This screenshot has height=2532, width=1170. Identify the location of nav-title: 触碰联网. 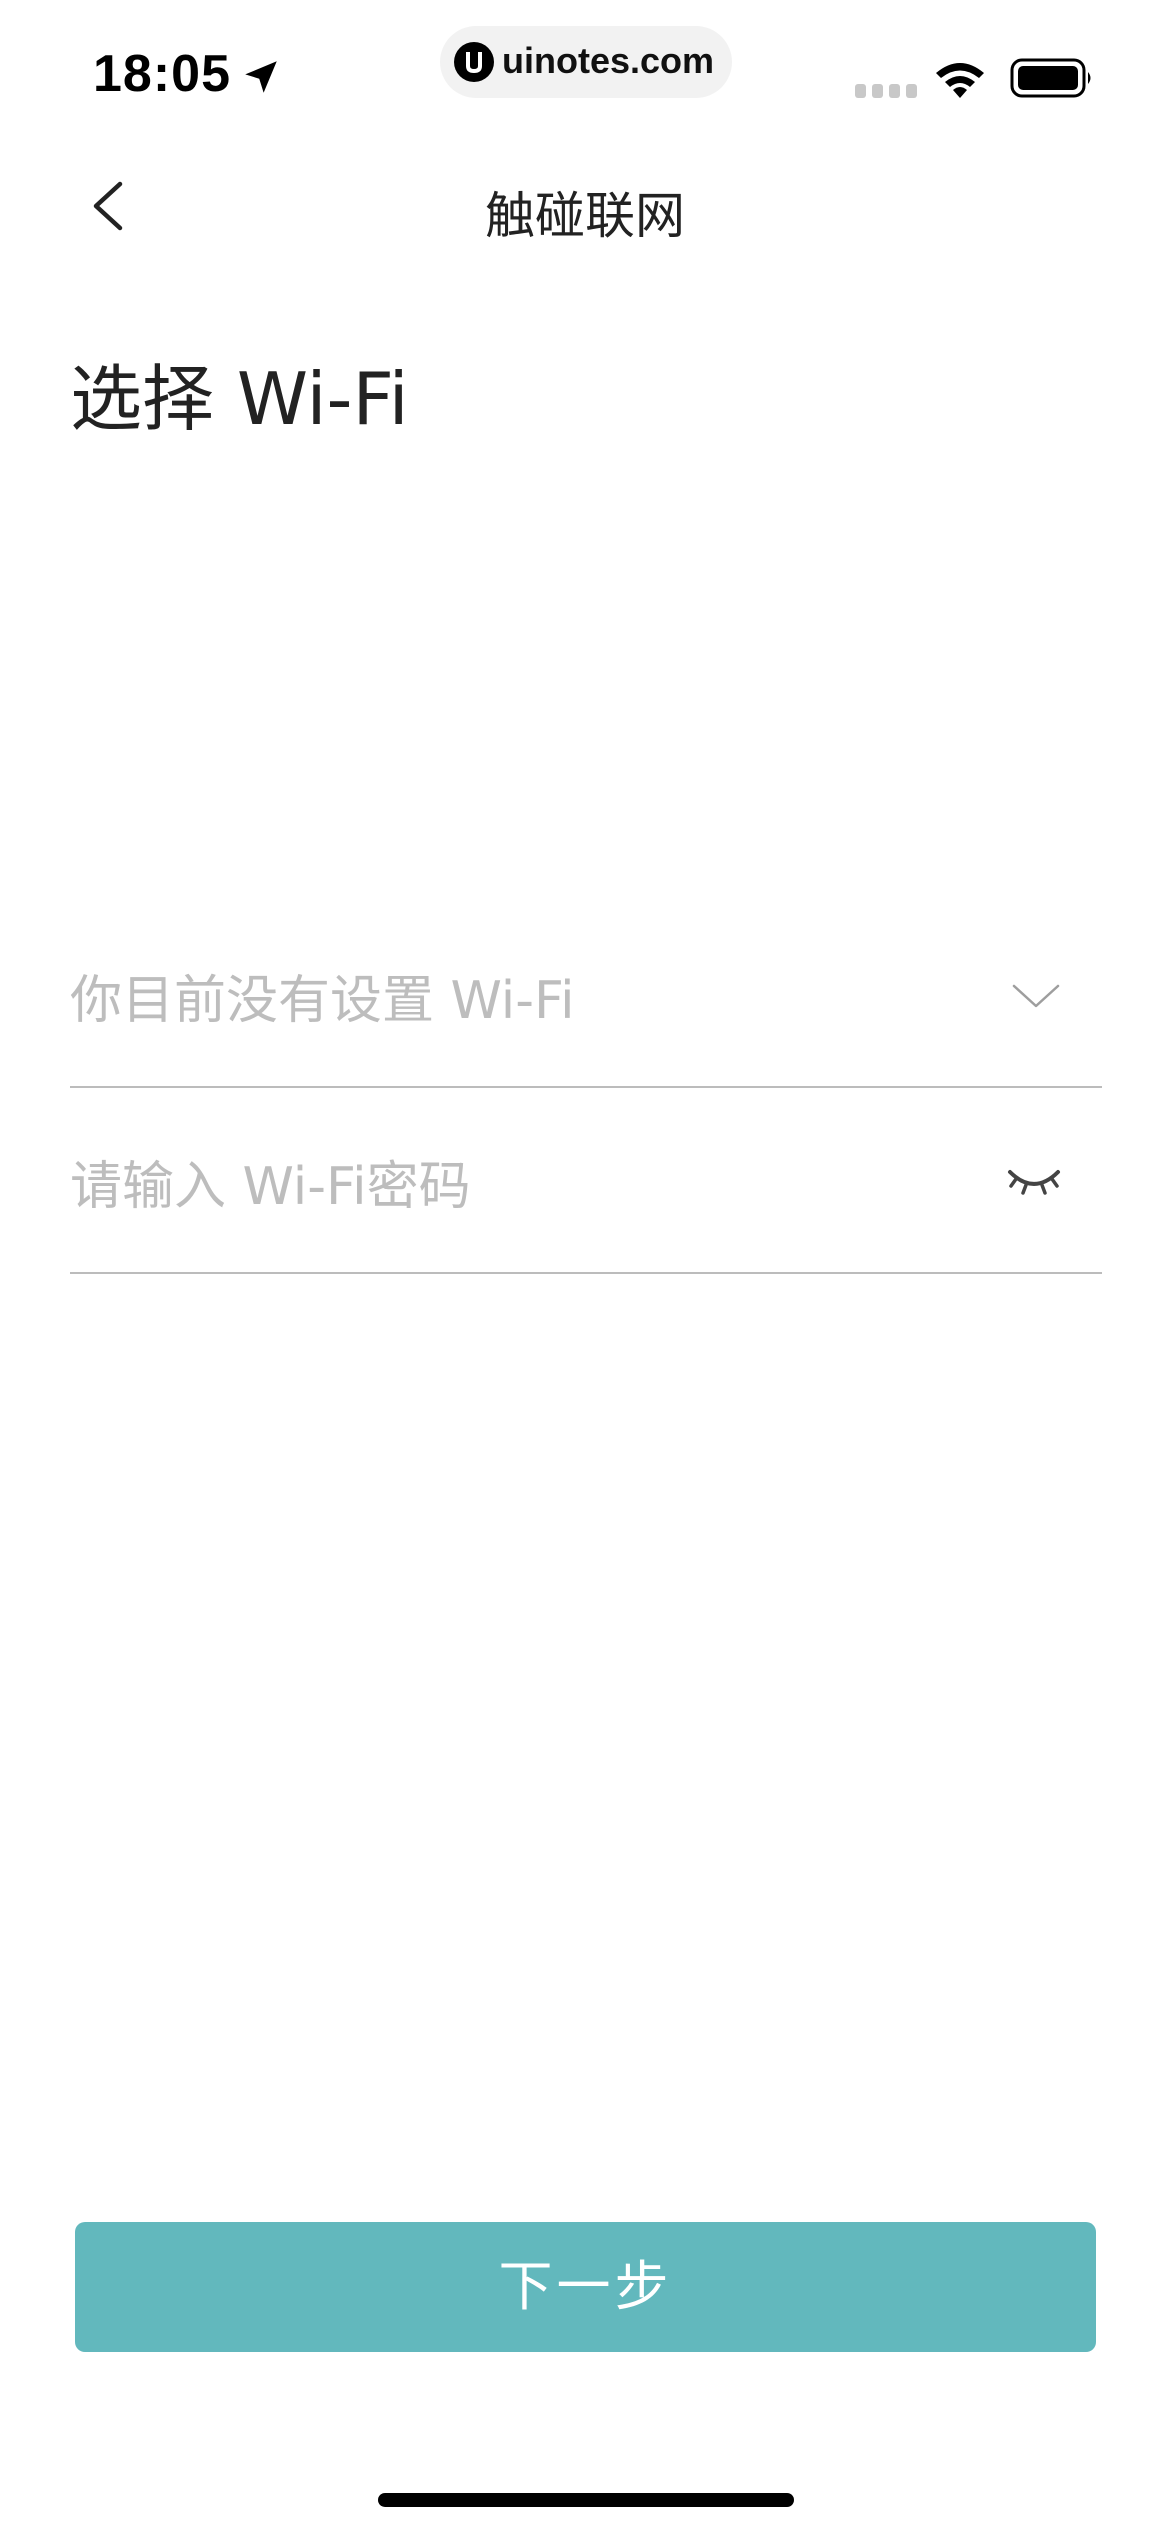
(585, 216).